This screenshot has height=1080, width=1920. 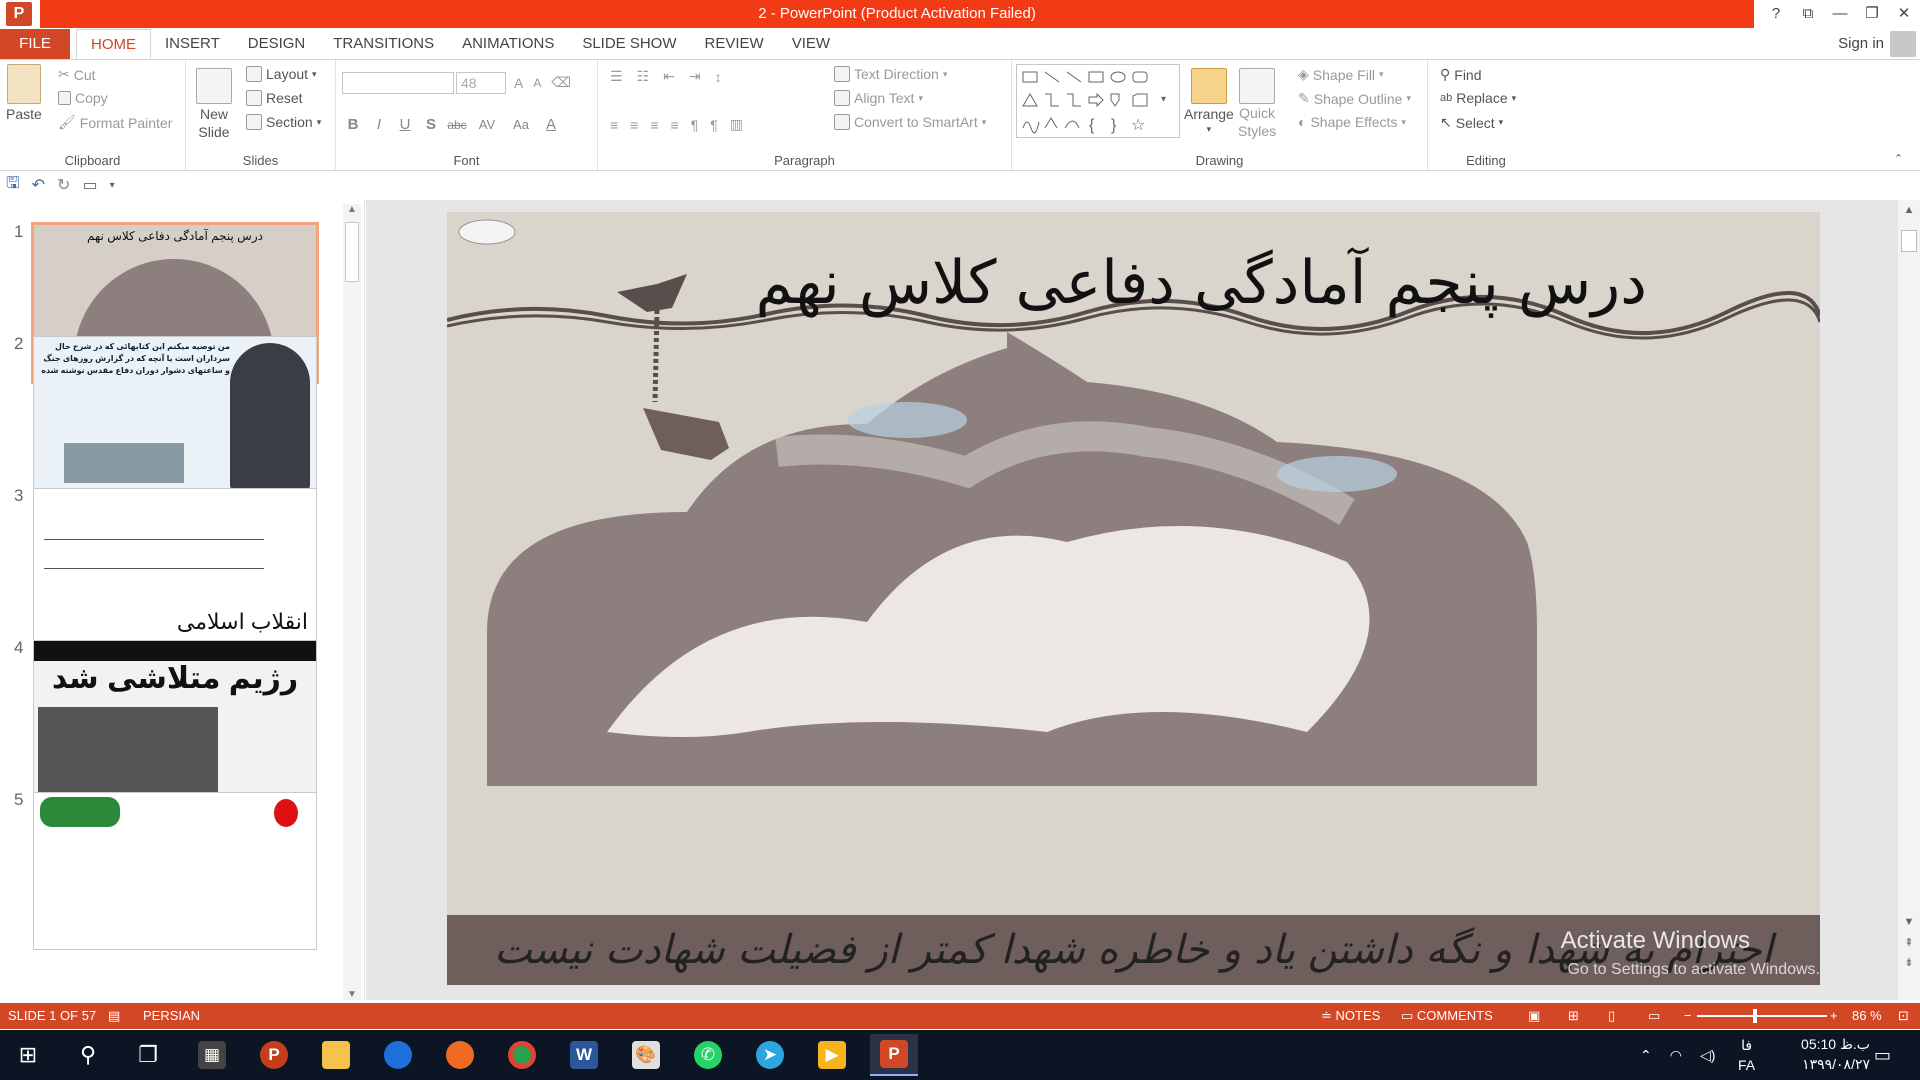 I want to click on scroll-up-icon: ▲, so click(x=352, y=209).